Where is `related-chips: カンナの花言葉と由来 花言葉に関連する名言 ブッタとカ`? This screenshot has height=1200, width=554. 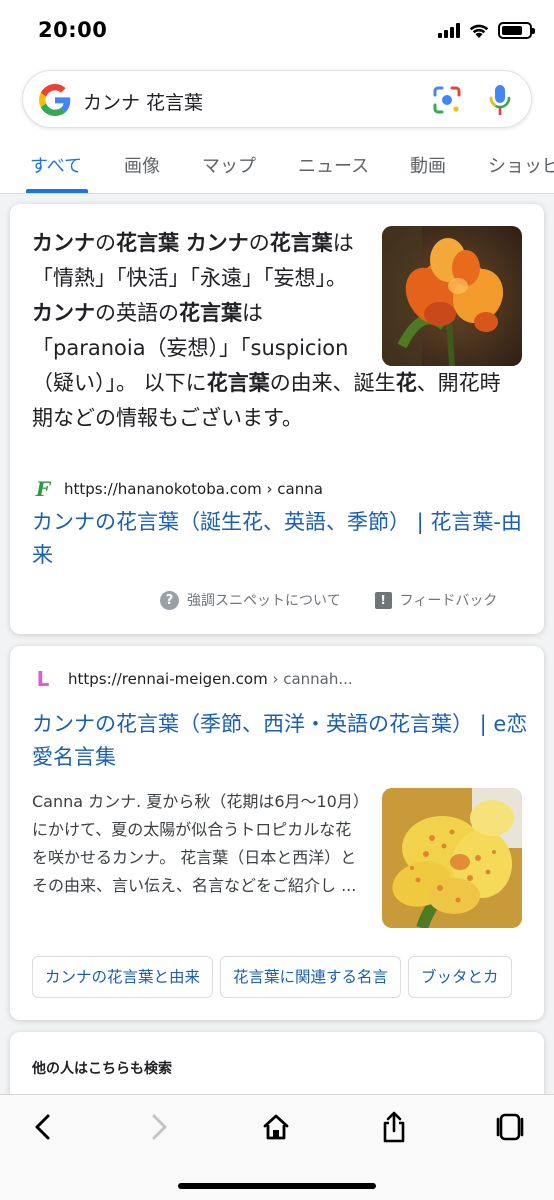 related-chips: カンナの花言葉と由来 花言葉に関連する名言 ブッタとカ is located at coordinates (288, 978).